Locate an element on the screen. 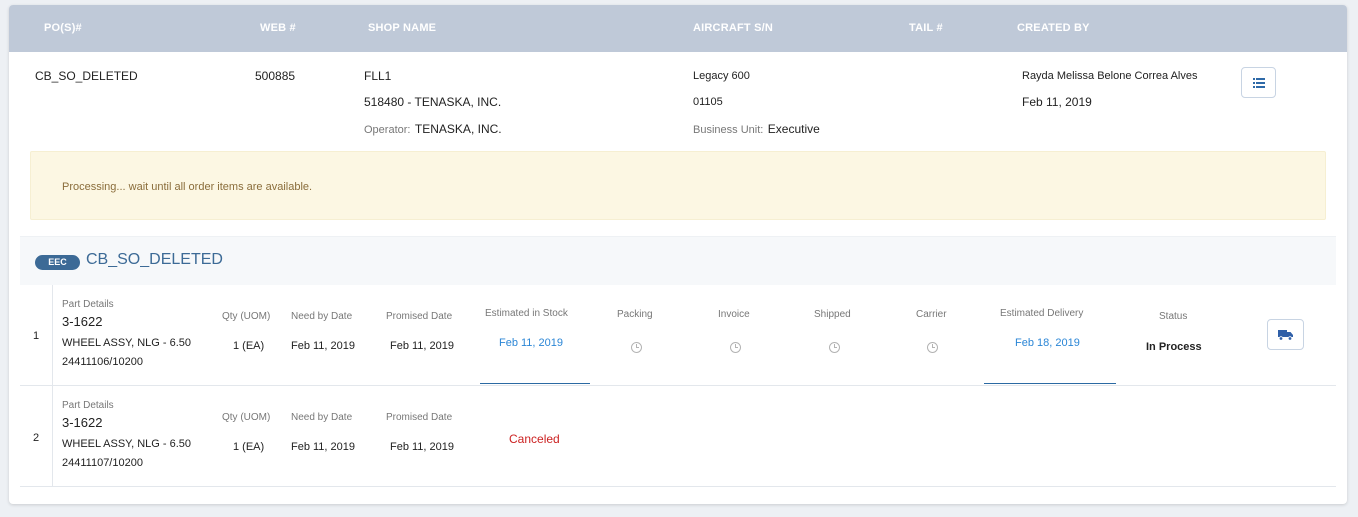 This screenshot has height=517, width=1358. operator: Operator: TENASKA, INC. is located at coordinates (433, 129).